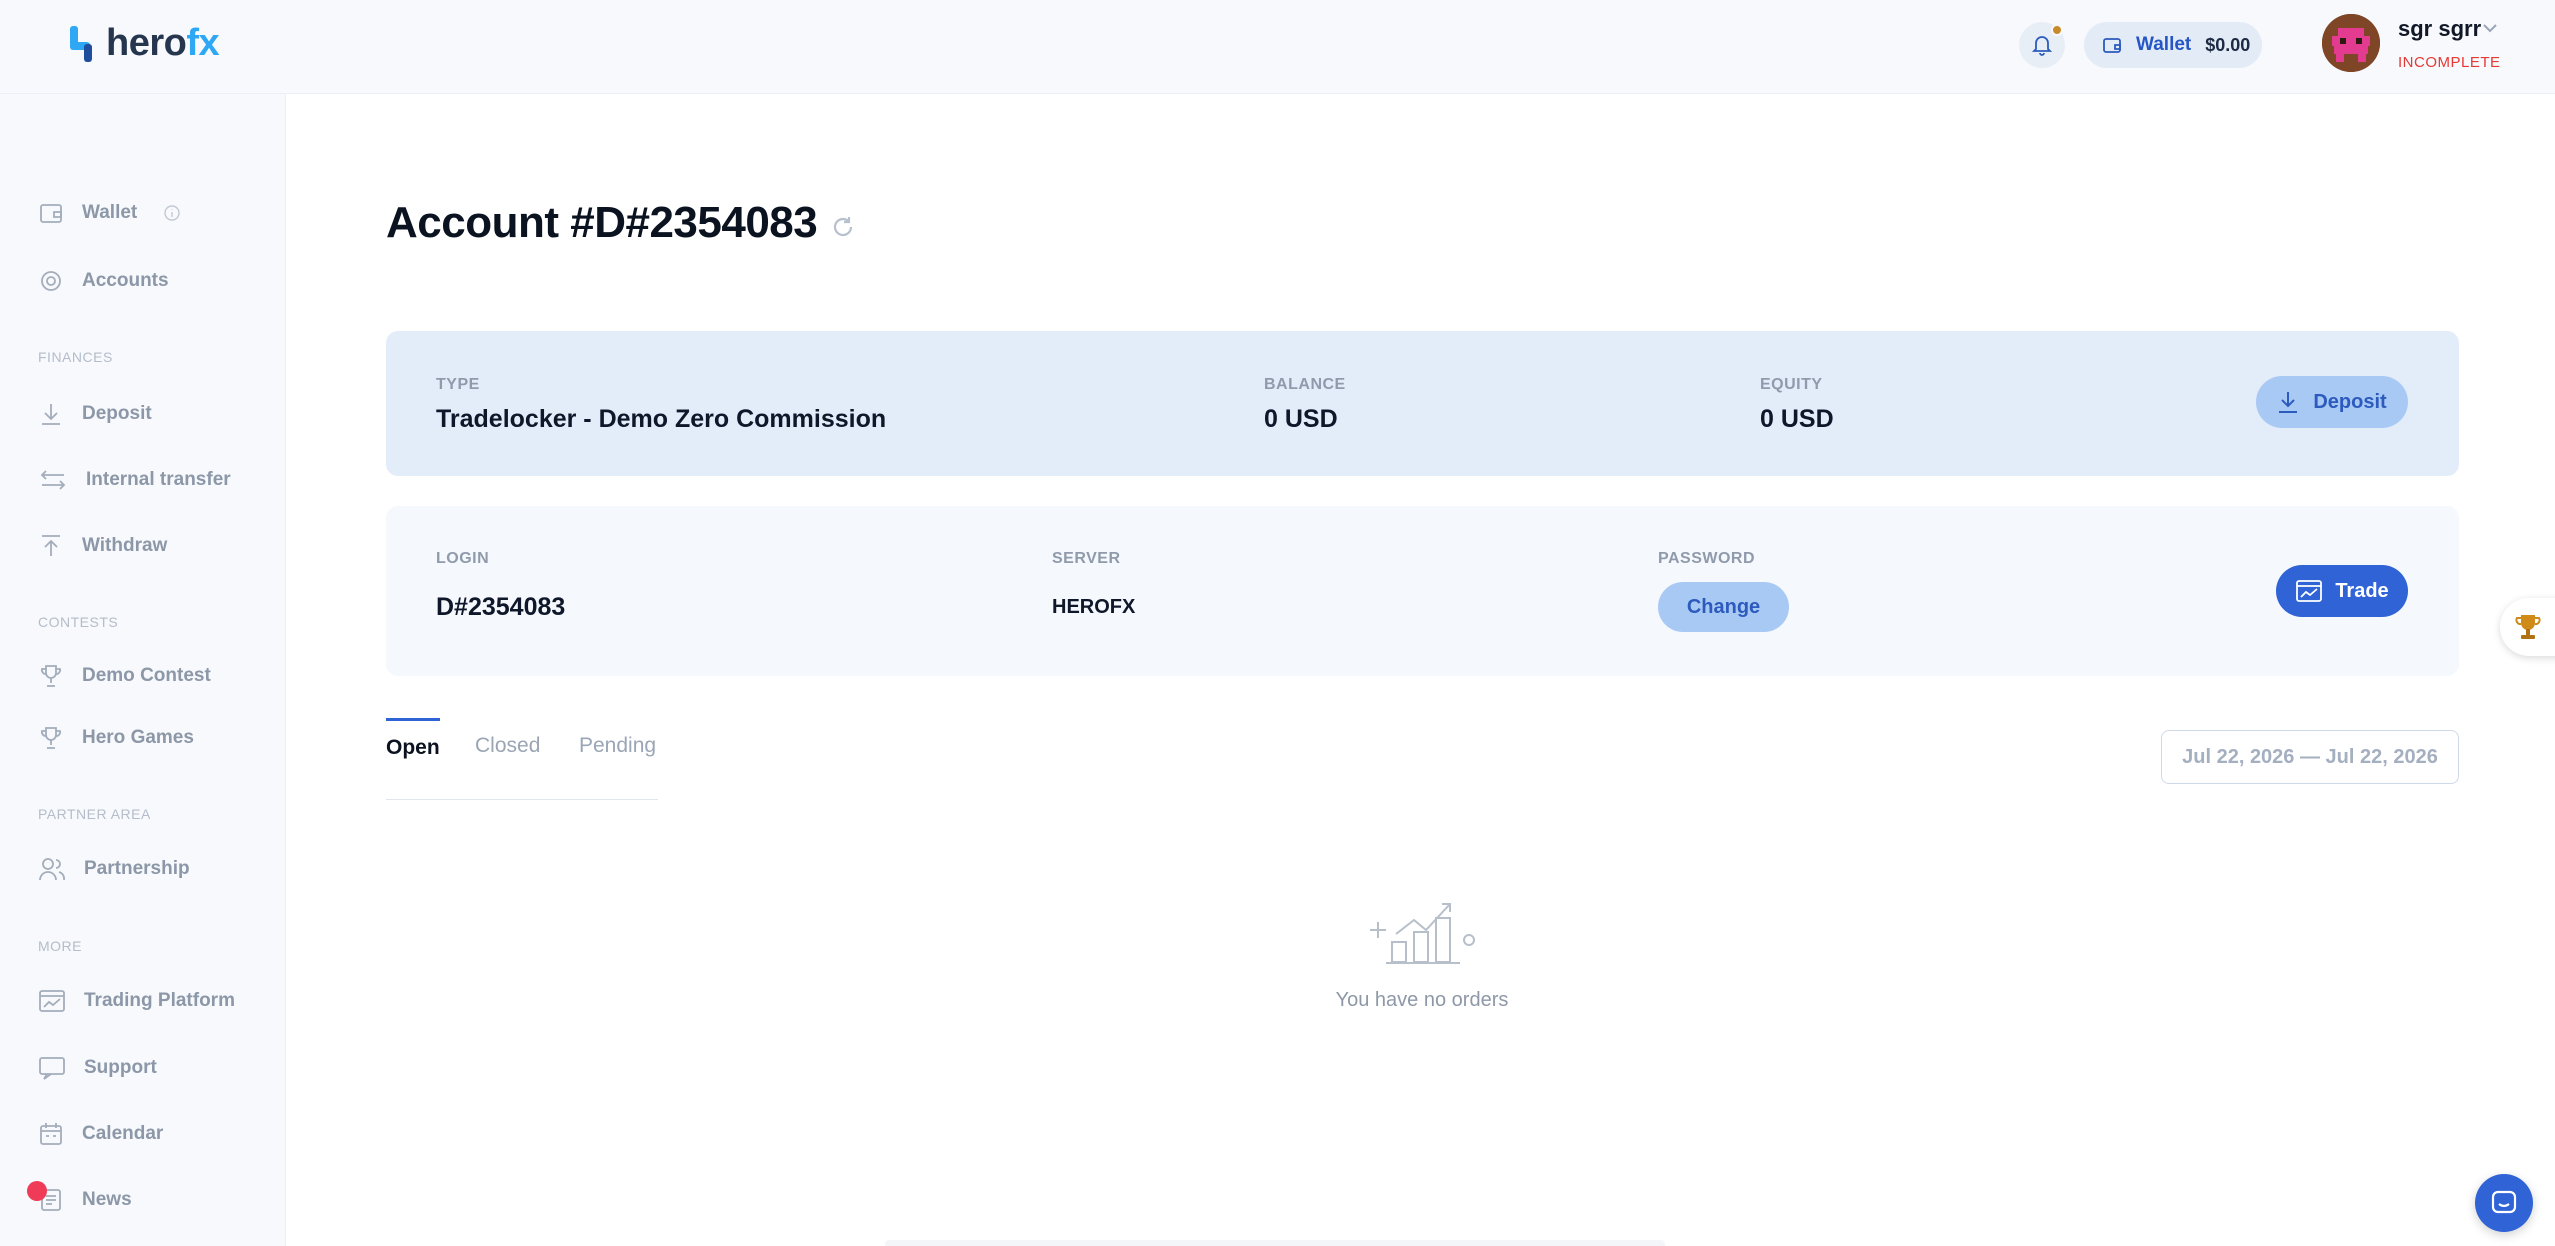  I want to click on notifications-button, so click(2042, 45).